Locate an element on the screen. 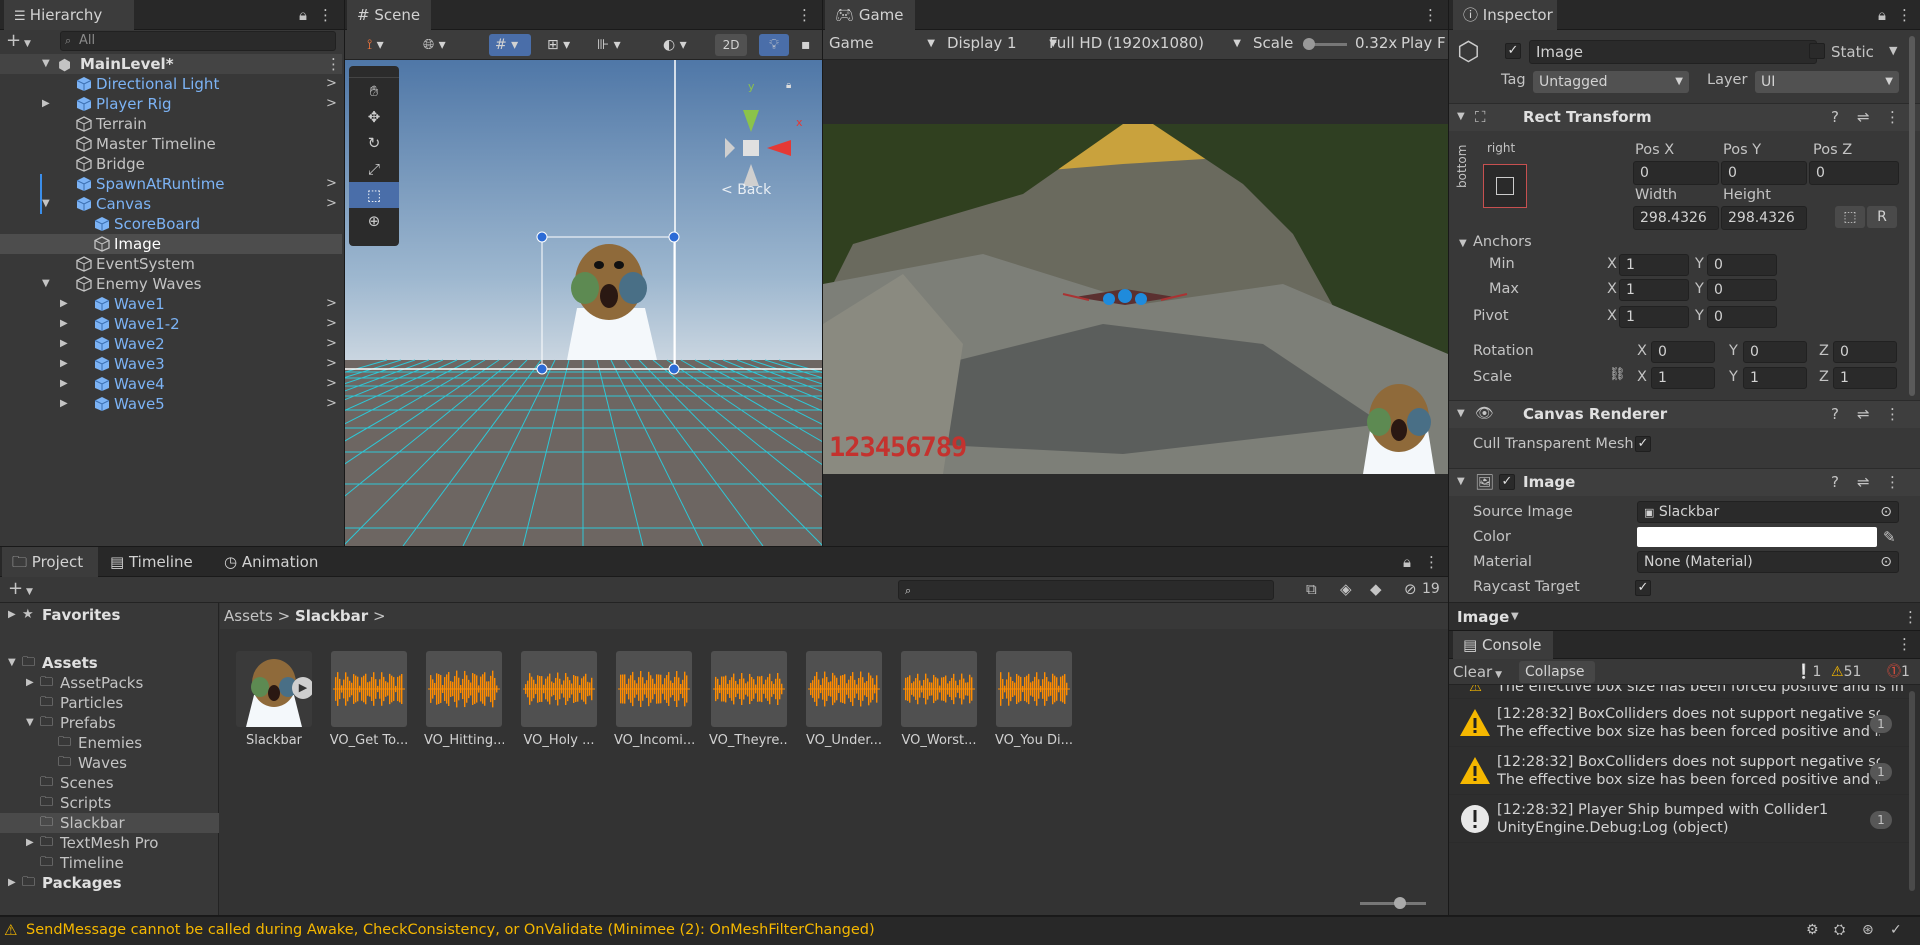 This screenshot has width=1920, height=945. hierarchy-item: Image is located at coordinates (171, 244).